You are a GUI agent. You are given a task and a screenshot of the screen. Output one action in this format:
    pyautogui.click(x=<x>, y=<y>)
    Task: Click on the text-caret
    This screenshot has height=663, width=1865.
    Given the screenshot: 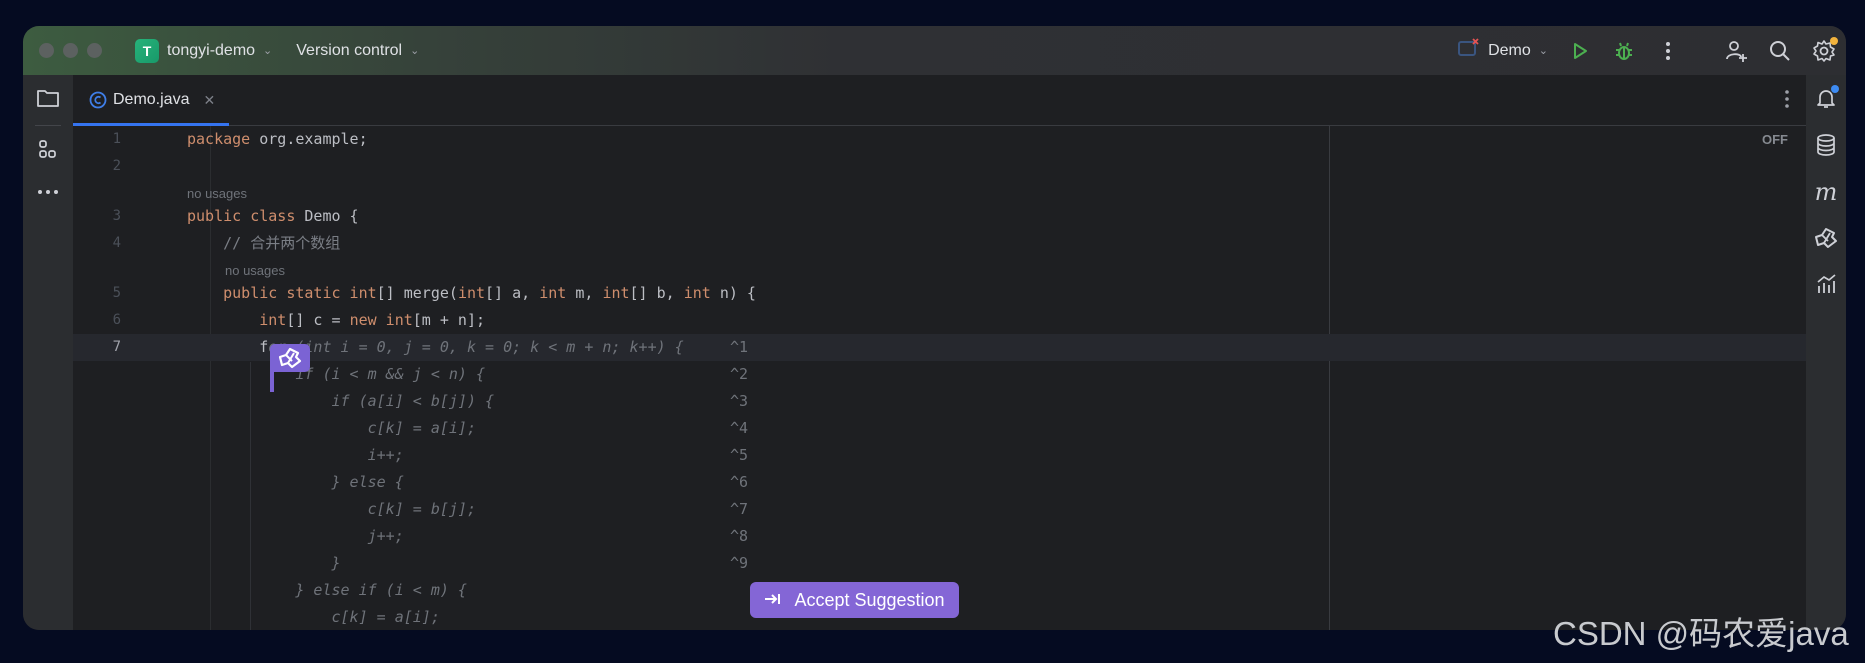 What is the action you would take?
    pyautogui.click(x=272, y=382)
    